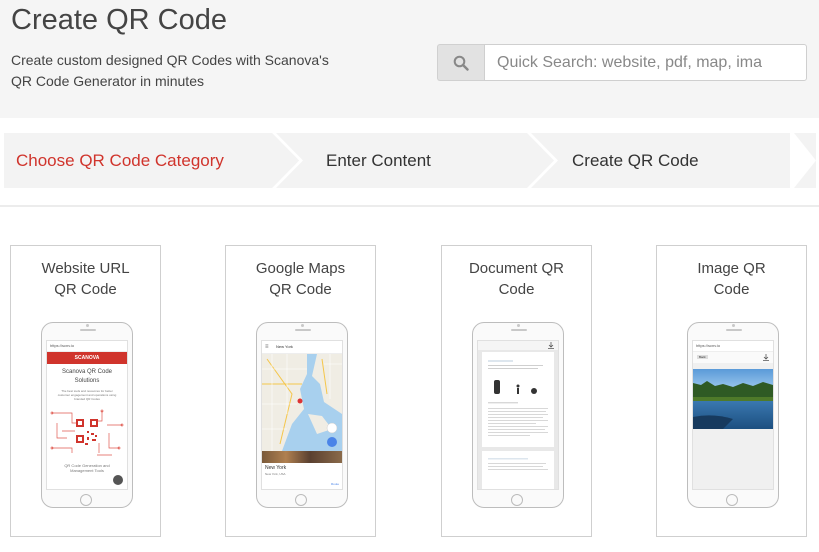 This screenshot has height=552, width=819. I want to click on back-button: Back, so click(702, 357).